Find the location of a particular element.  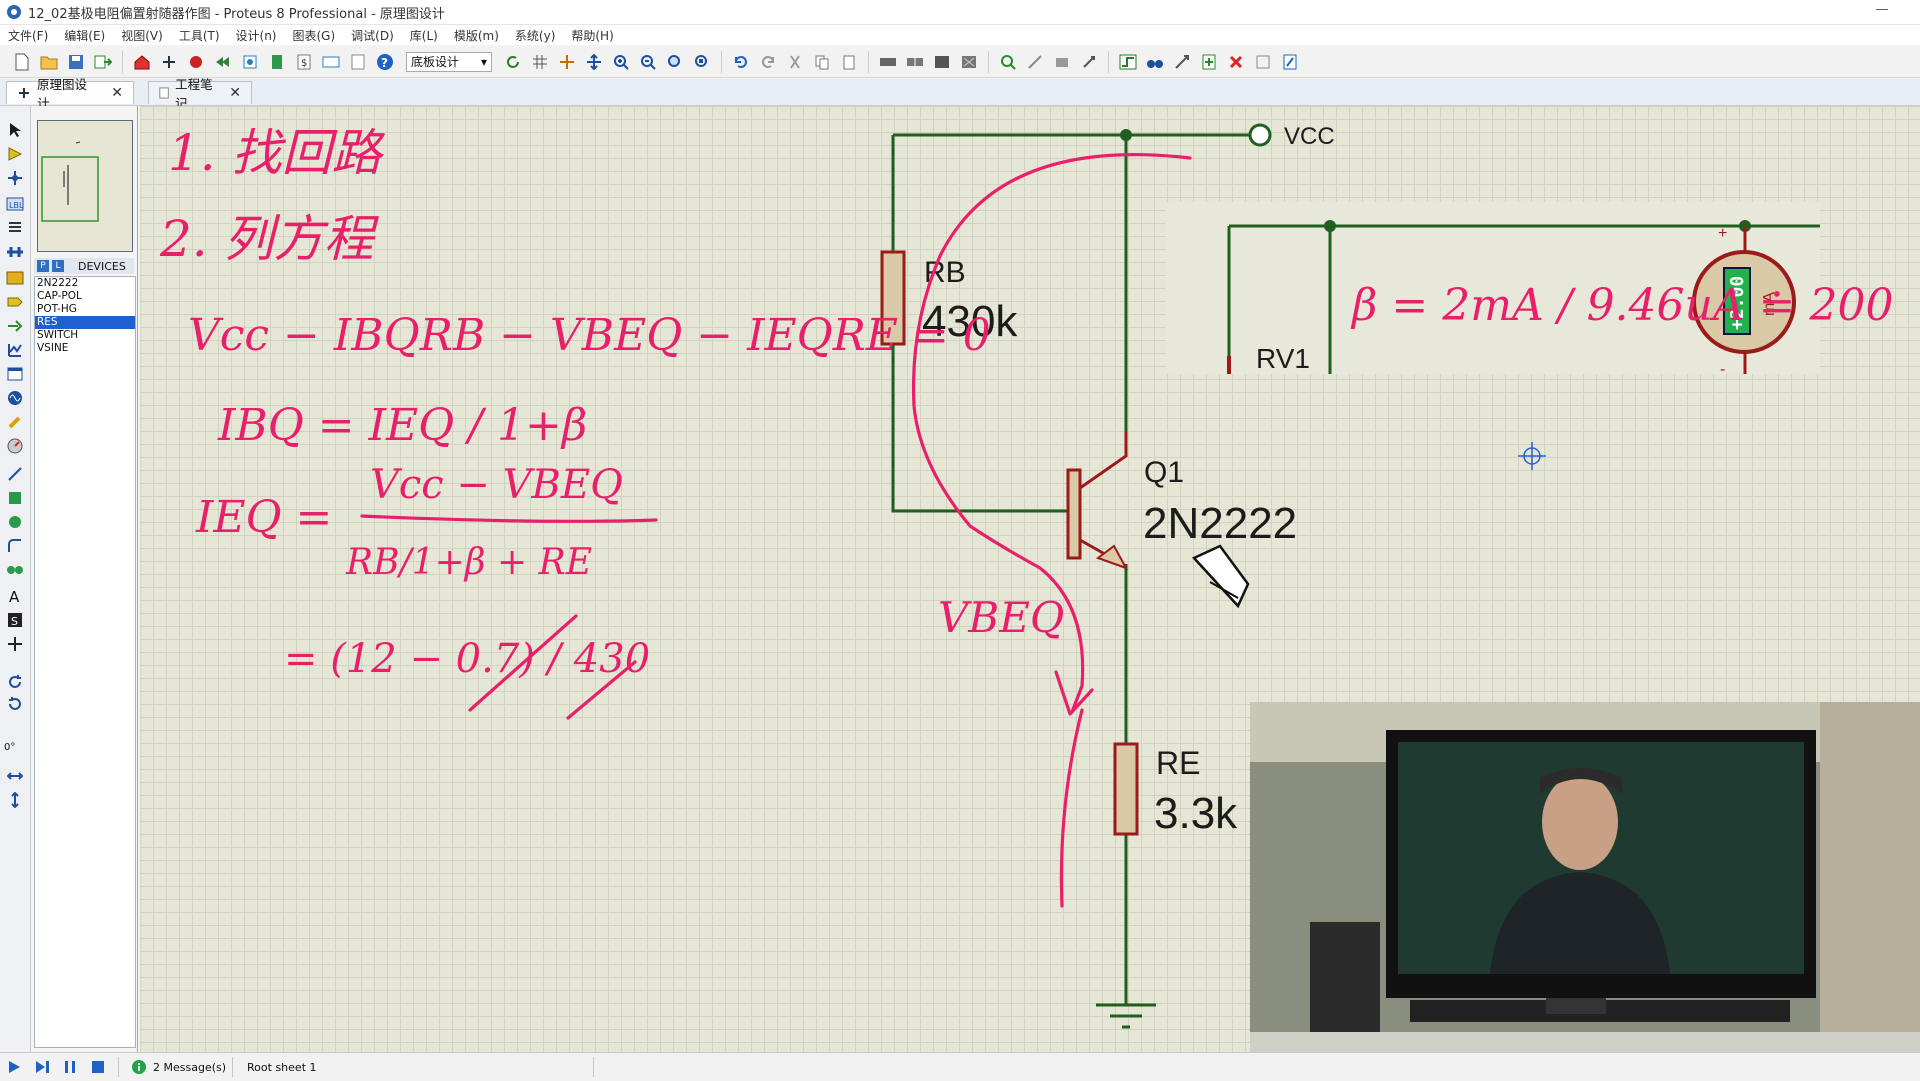

subcircuit-icon is located at coordinates (15, 278).